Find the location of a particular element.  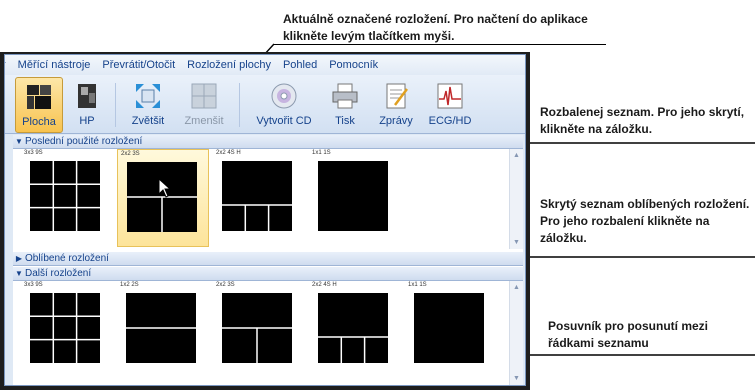

annotation-line-top is located at coordinates (440, 45).